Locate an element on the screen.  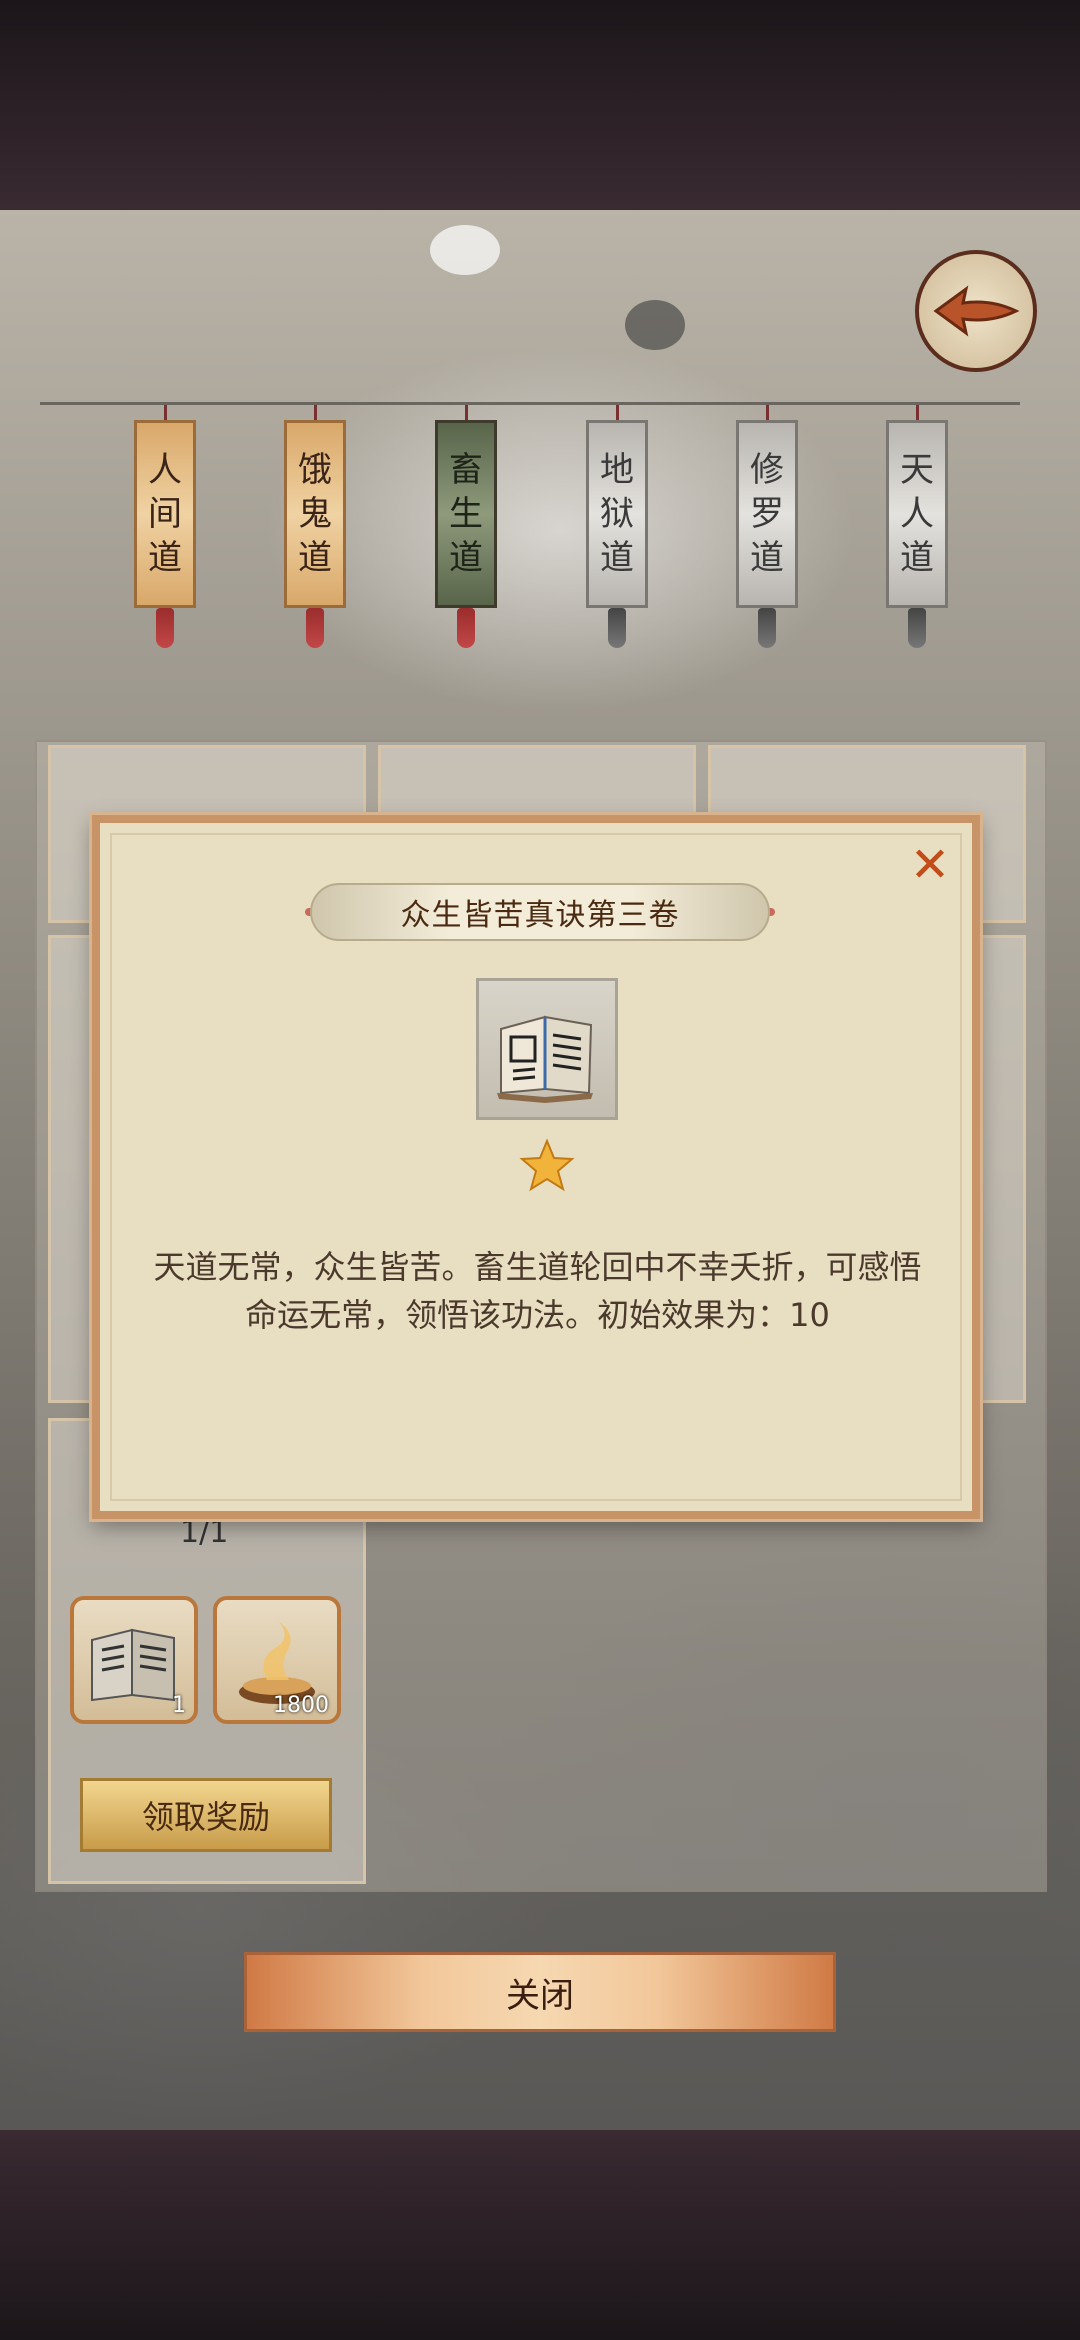
close-icon: ✕ is located at coordinates (930, 865).